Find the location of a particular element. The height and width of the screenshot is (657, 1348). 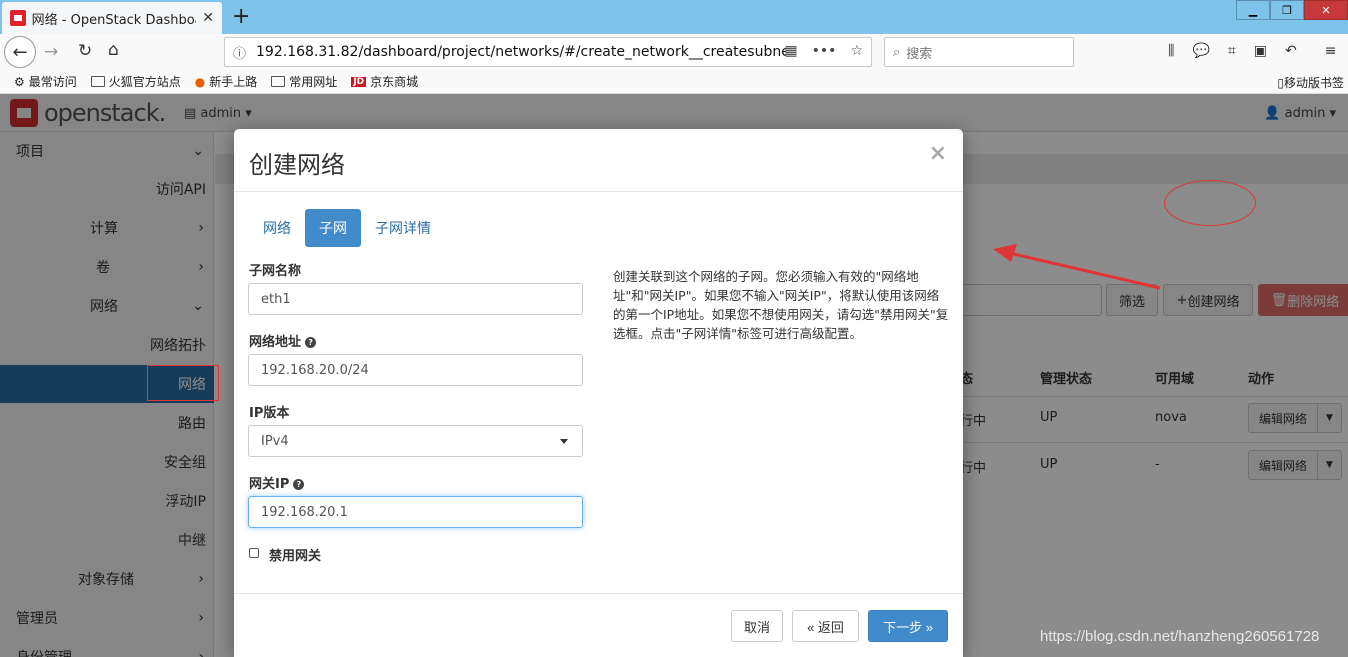

search-icon: ⌕ is located at coordinates (897, 52).